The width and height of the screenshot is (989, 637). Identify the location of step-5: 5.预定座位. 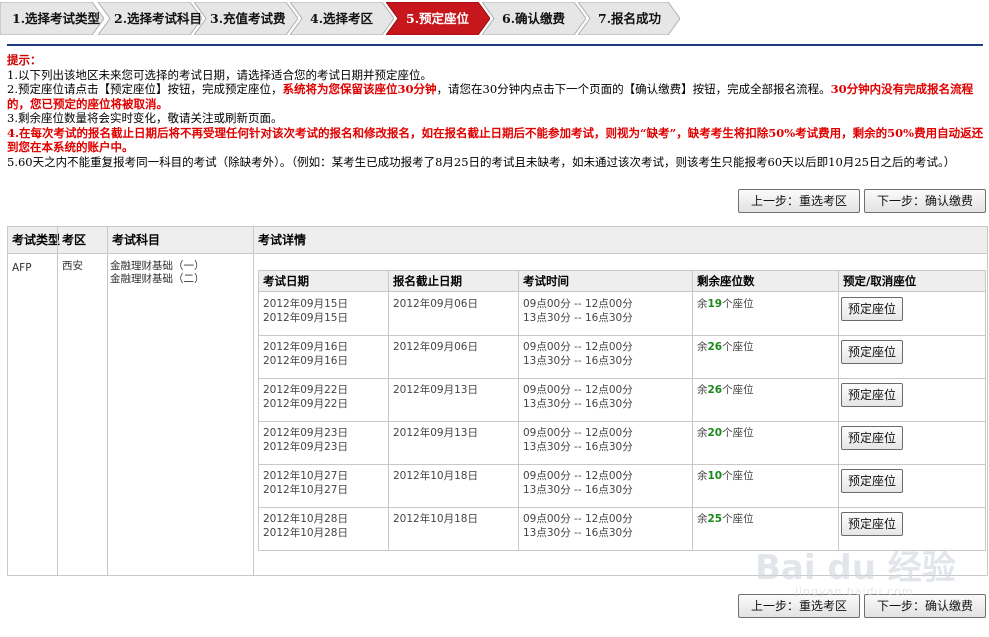
(438, 18).